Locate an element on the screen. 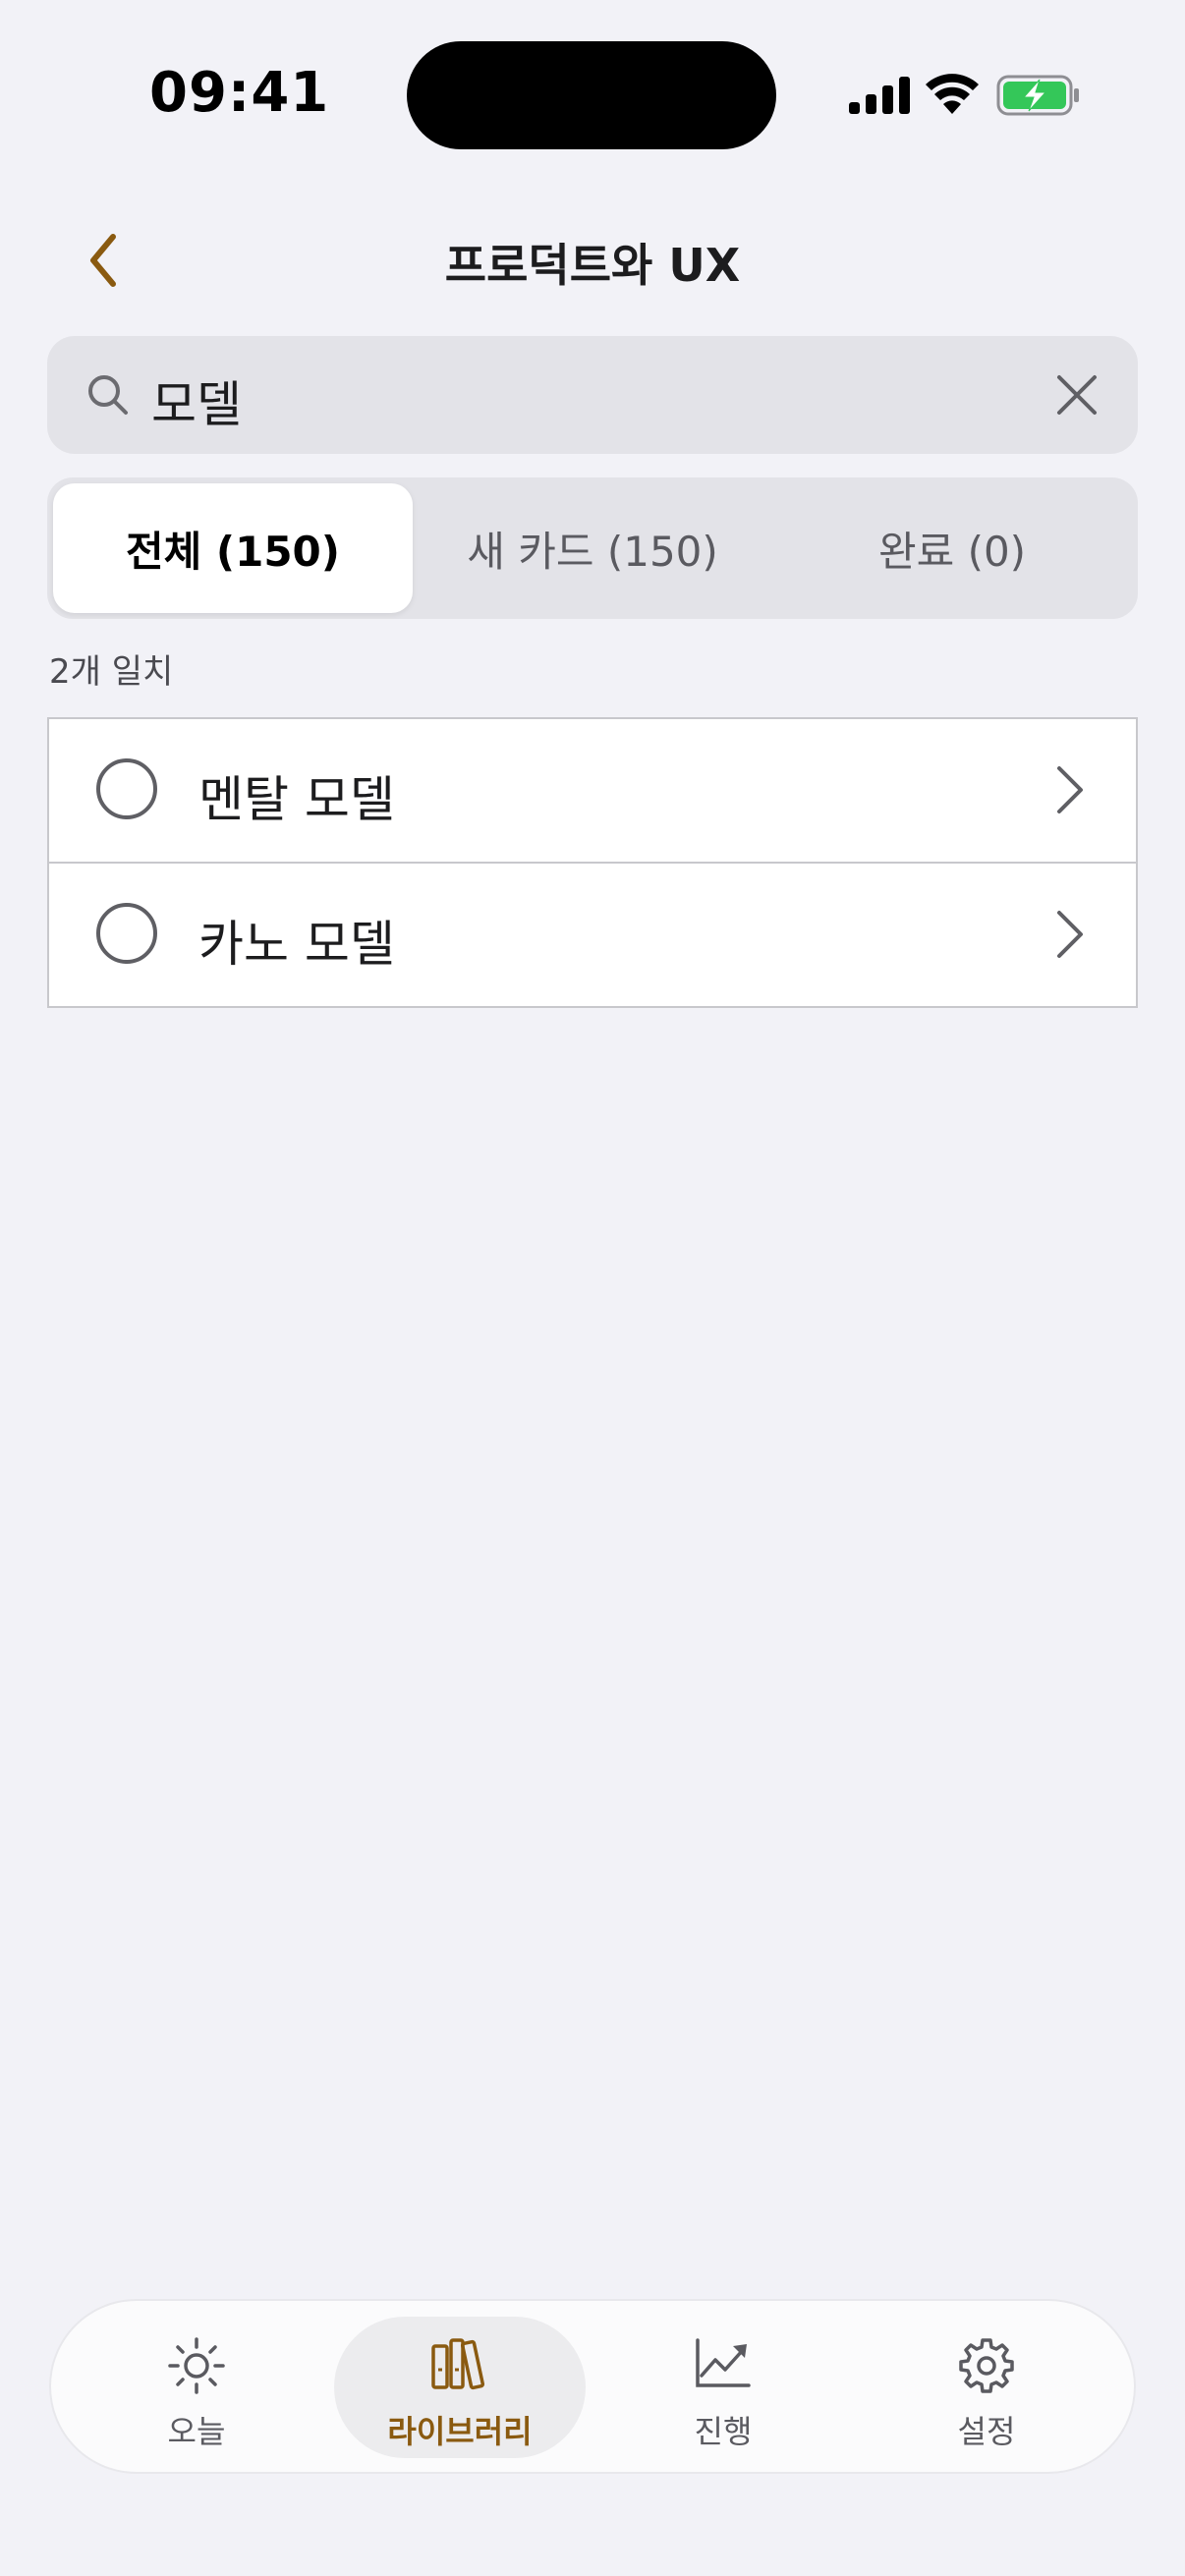 The image size is (1185, 2576). battery-charging-icon is located at coordinates (1038, 95).